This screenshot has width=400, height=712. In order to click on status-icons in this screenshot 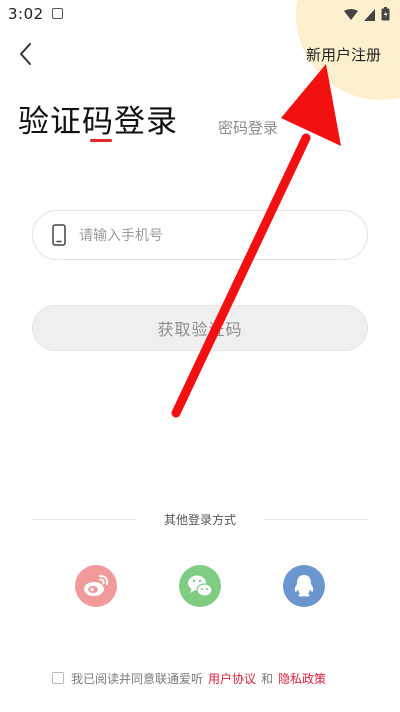, I will do `click(367, 15)`.